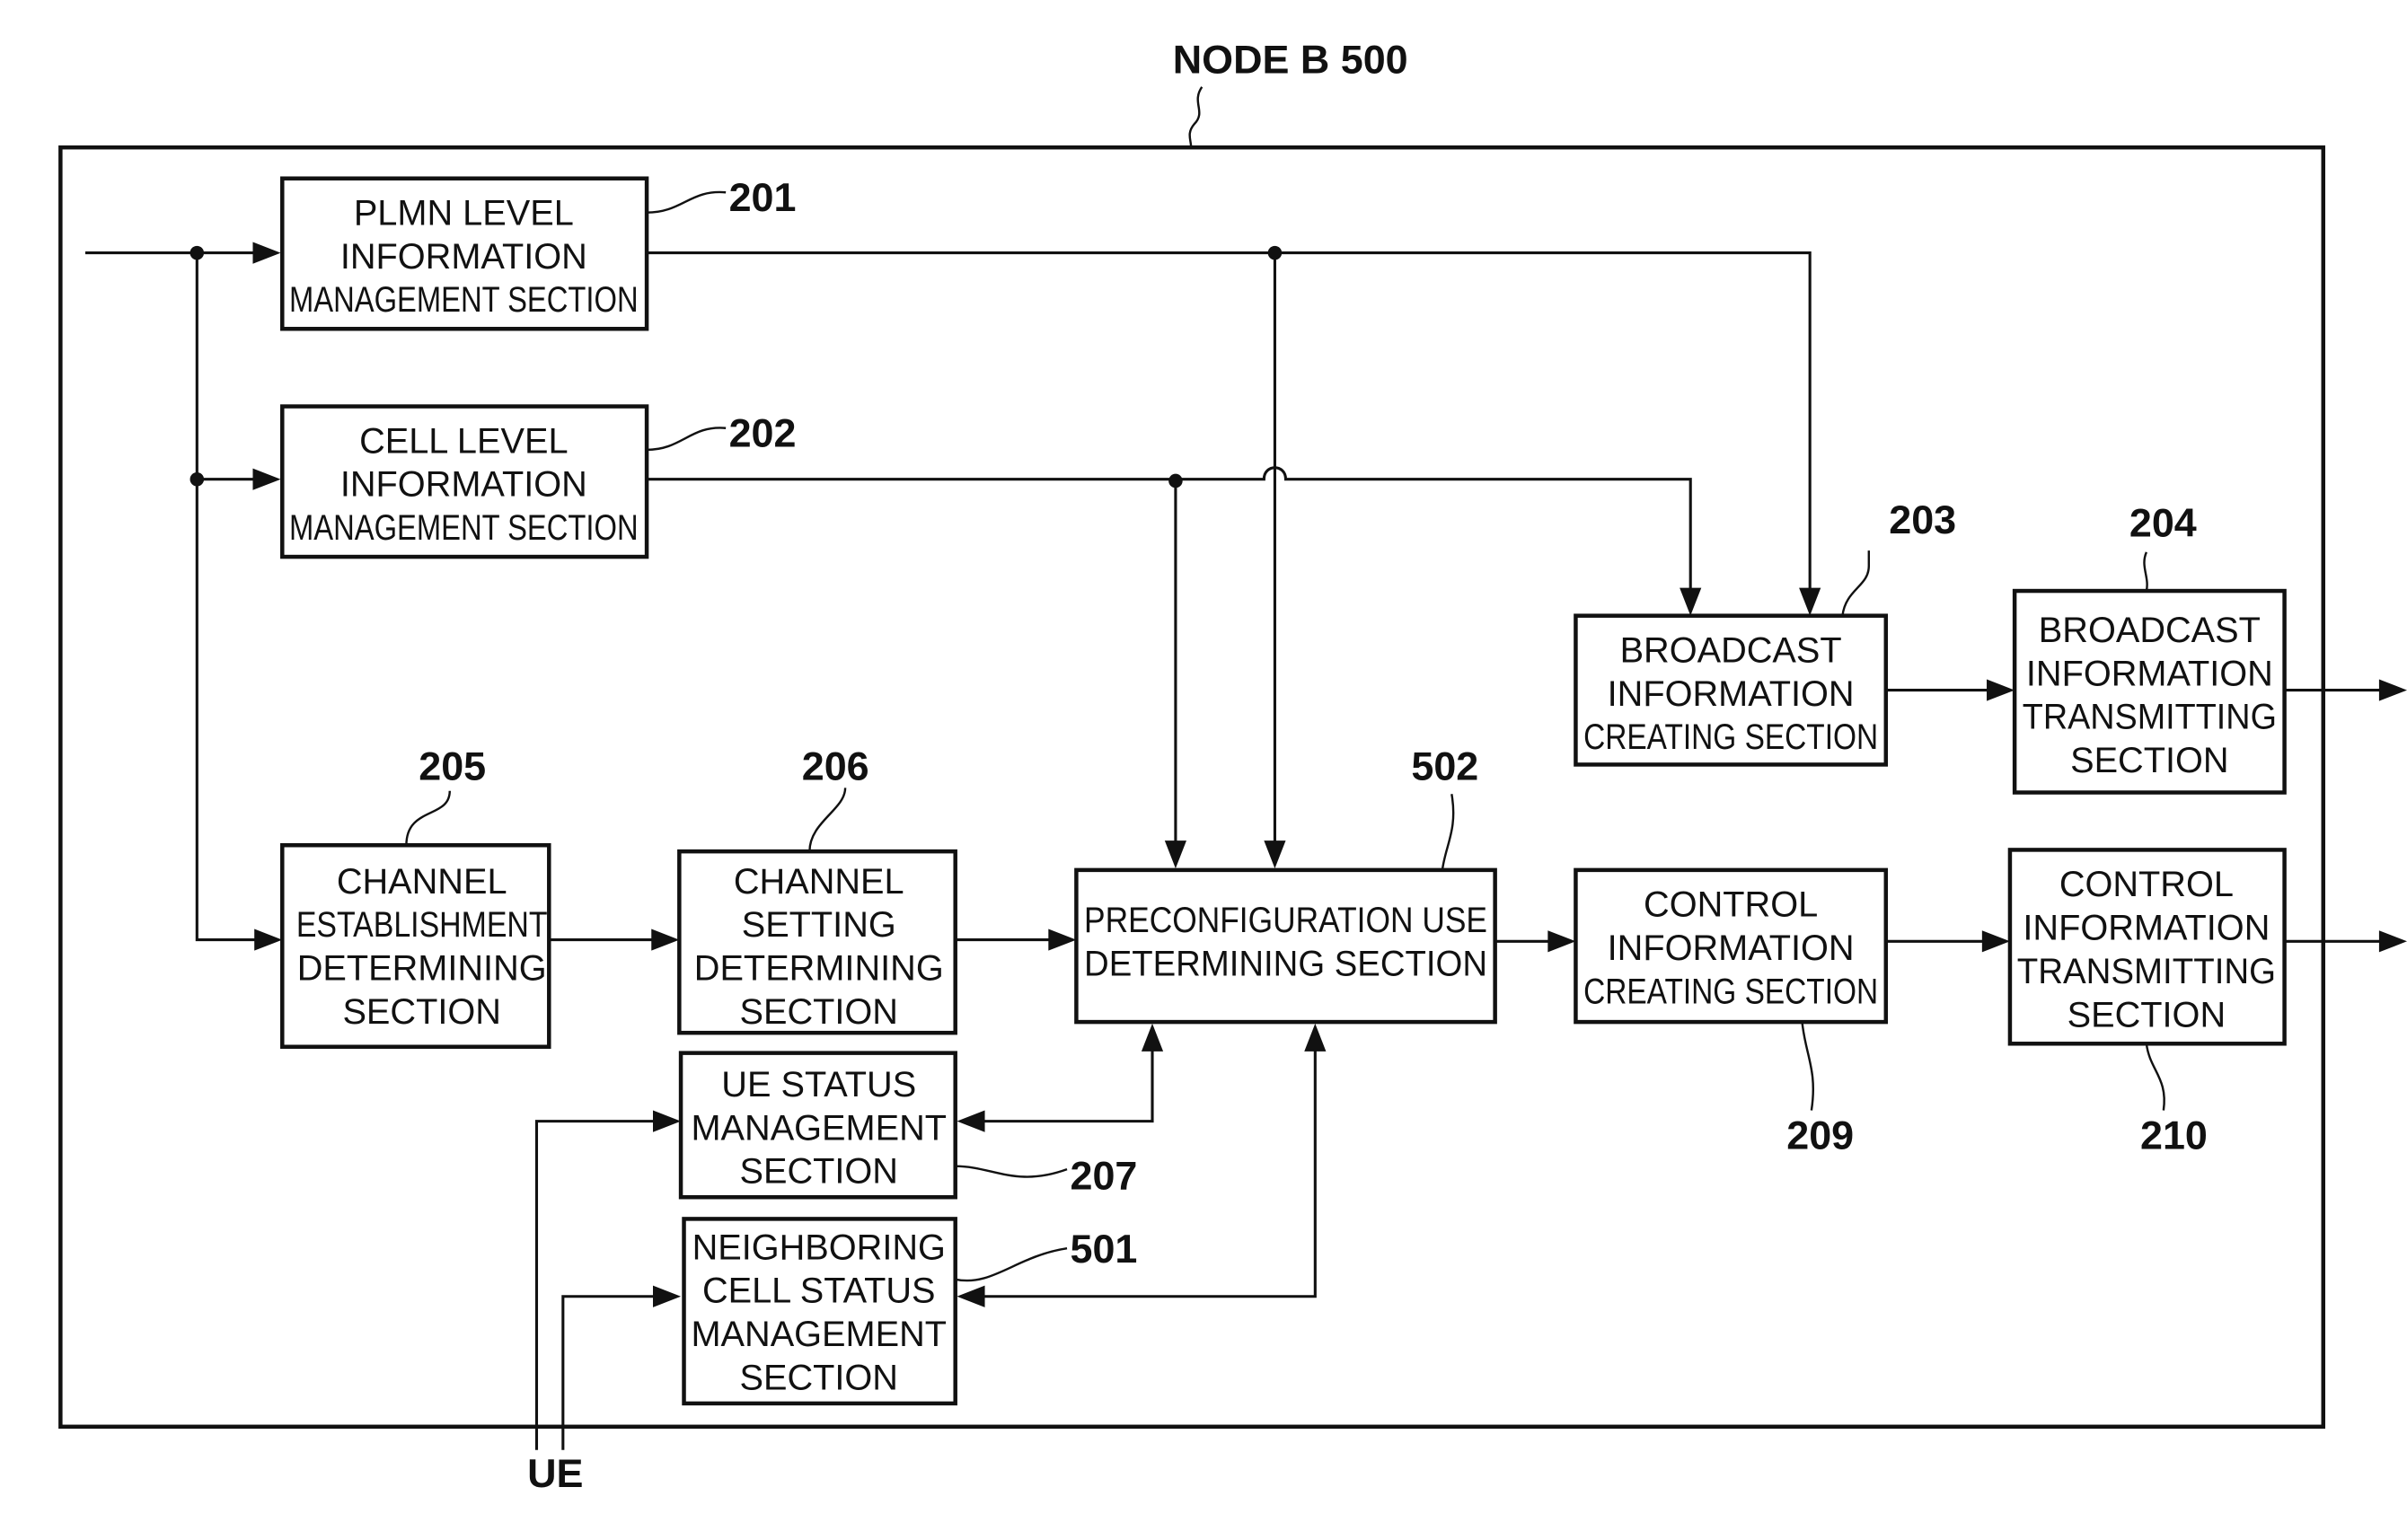 The width and height of the screenshot is (2407, 1540). Describe the element at coordinates (1731, 650) in the screenshot. I see `block-203-line: BROADCAST` at that location.